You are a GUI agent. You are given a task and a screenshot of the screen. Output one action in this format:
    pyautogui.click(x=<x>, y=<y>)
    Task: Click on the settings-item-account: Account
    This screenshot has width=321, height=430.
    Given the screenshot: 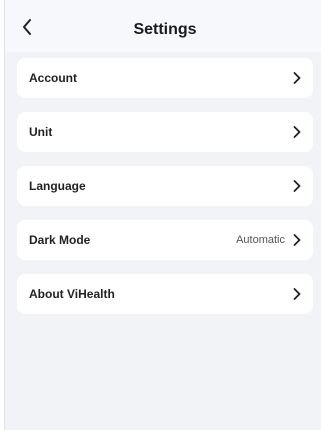 What is the action you would take?
    pyautogui.click(x=165, y=78)
    